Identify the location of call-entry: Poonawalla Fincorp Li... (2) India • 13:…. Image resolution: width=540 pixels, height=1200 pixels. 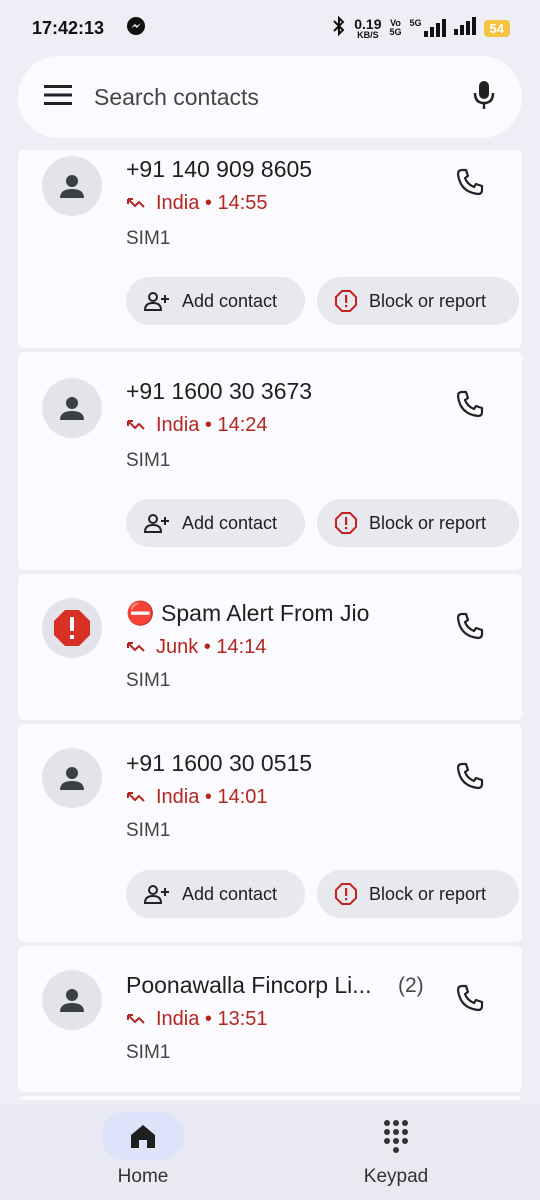
(270, 1019).